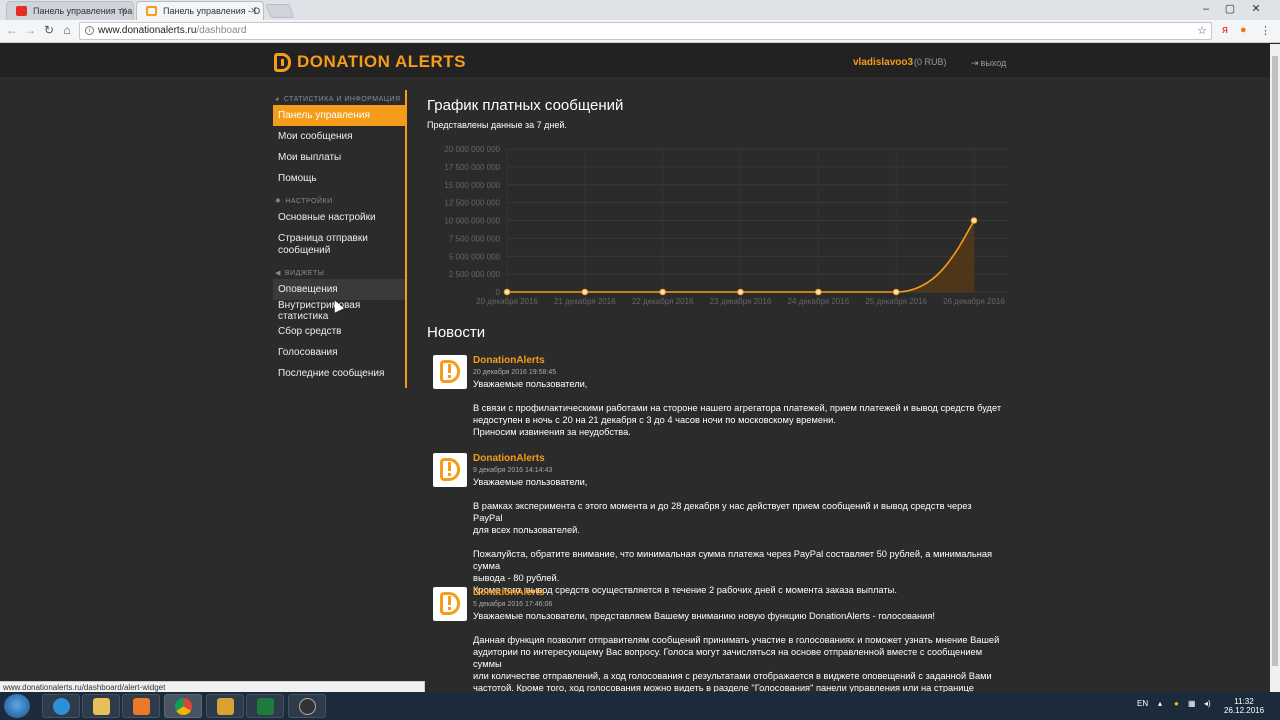  I want to click on ie-icon, so click(61, 706).